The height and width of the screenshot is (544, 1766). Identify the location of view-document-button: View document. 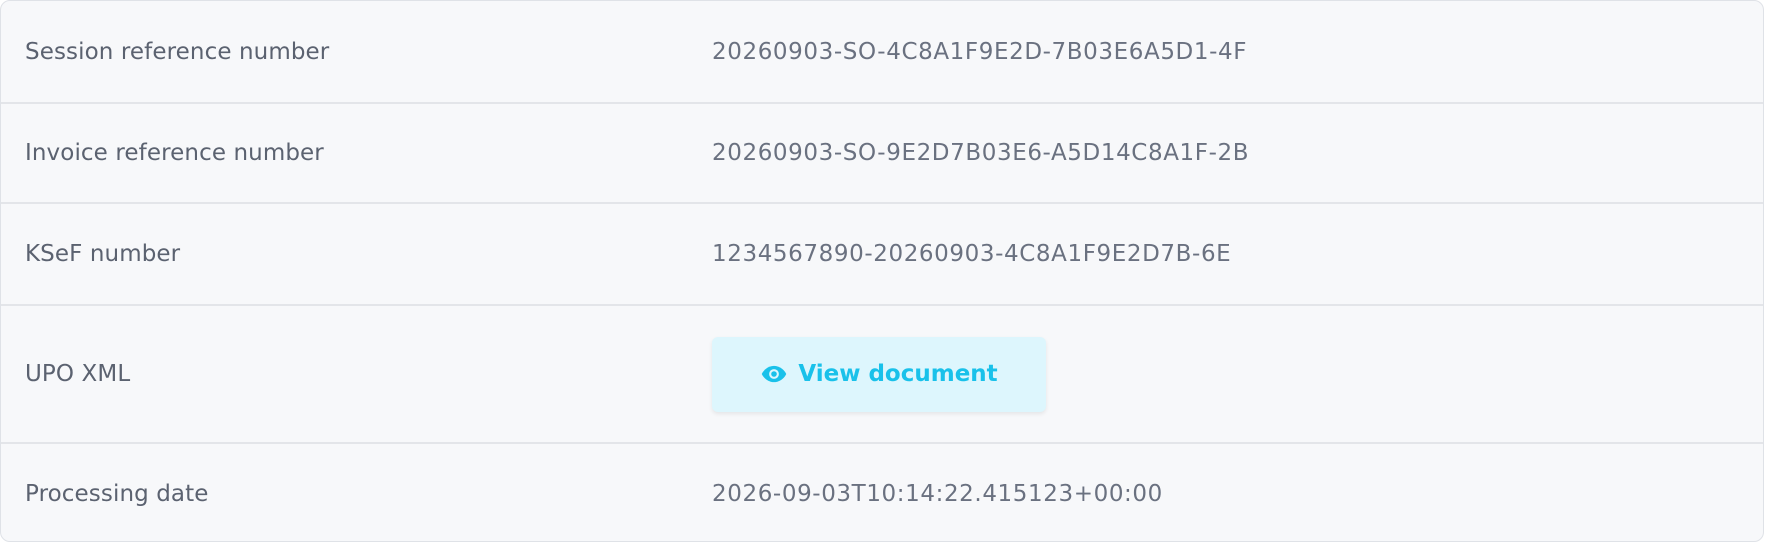
(879, 374).